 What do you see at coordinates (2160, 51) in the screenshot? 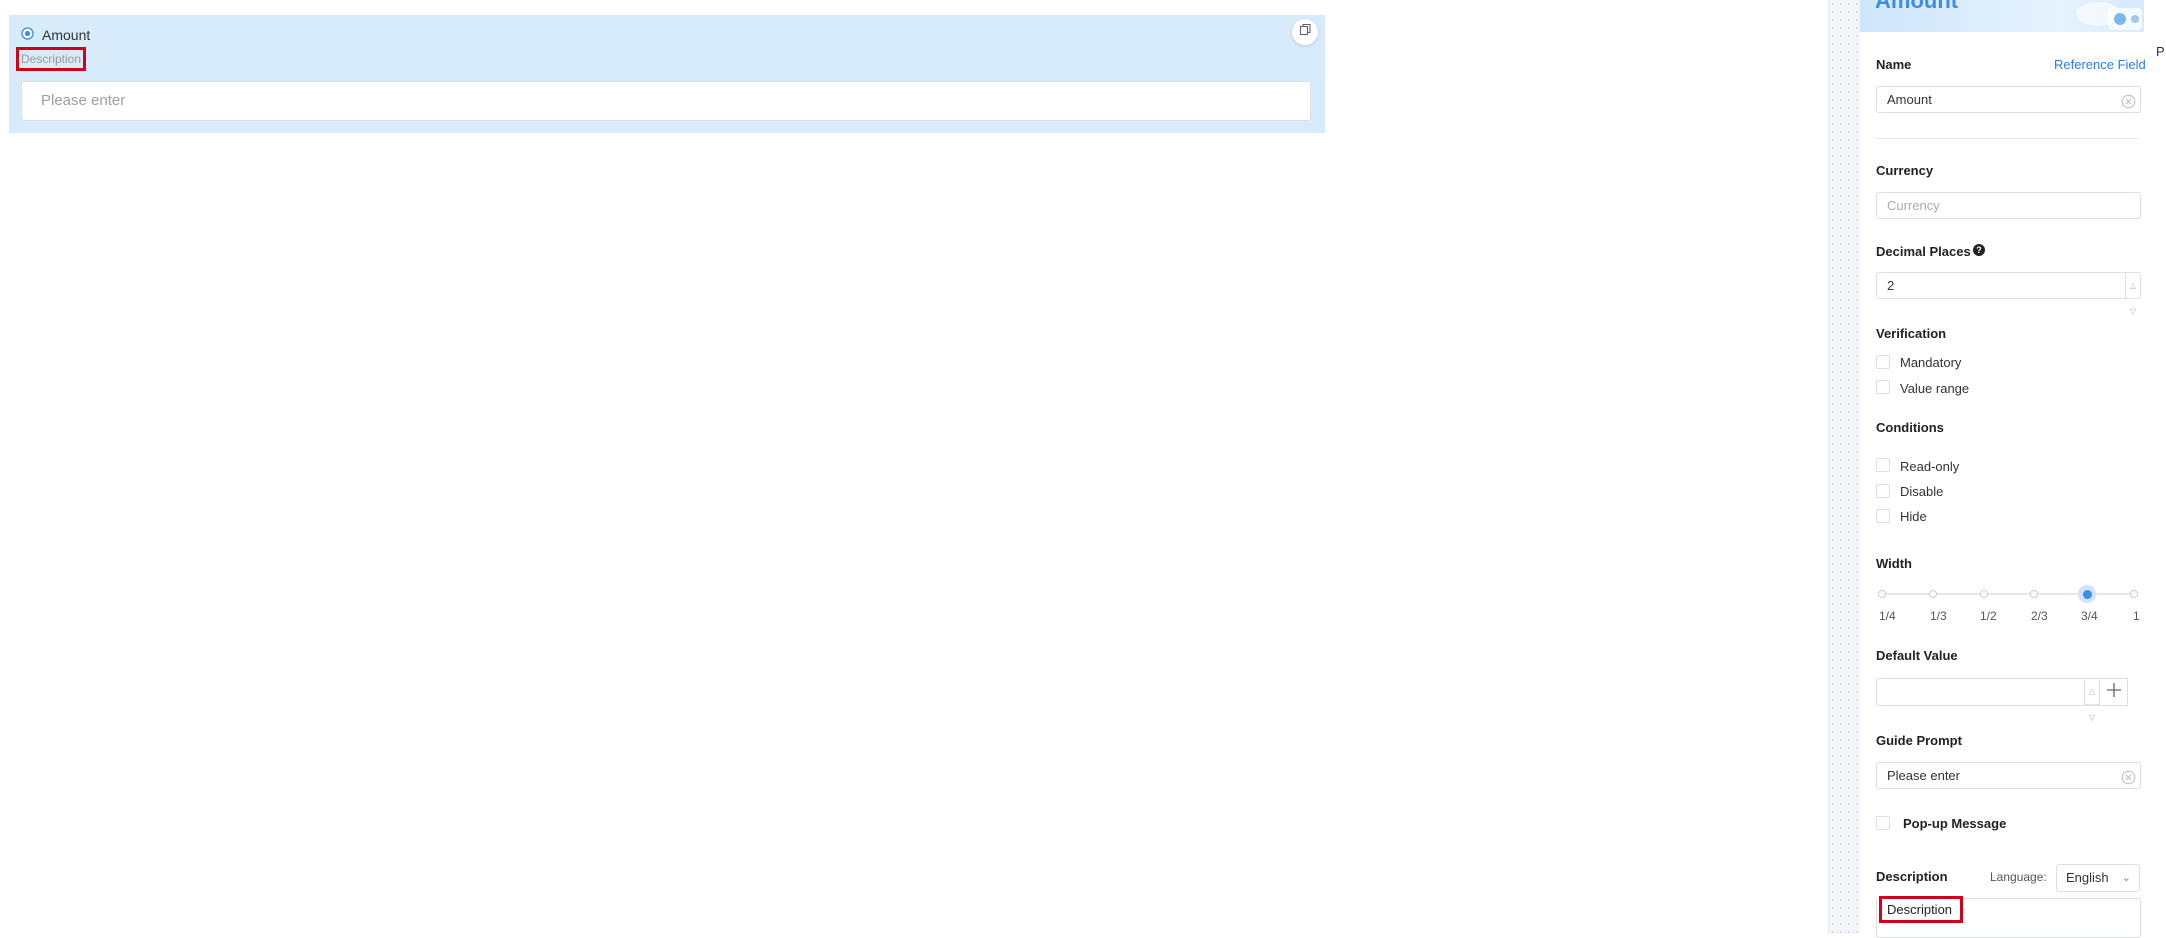
I see `right-edge-letter: P` at bounding box center [2160, 51].